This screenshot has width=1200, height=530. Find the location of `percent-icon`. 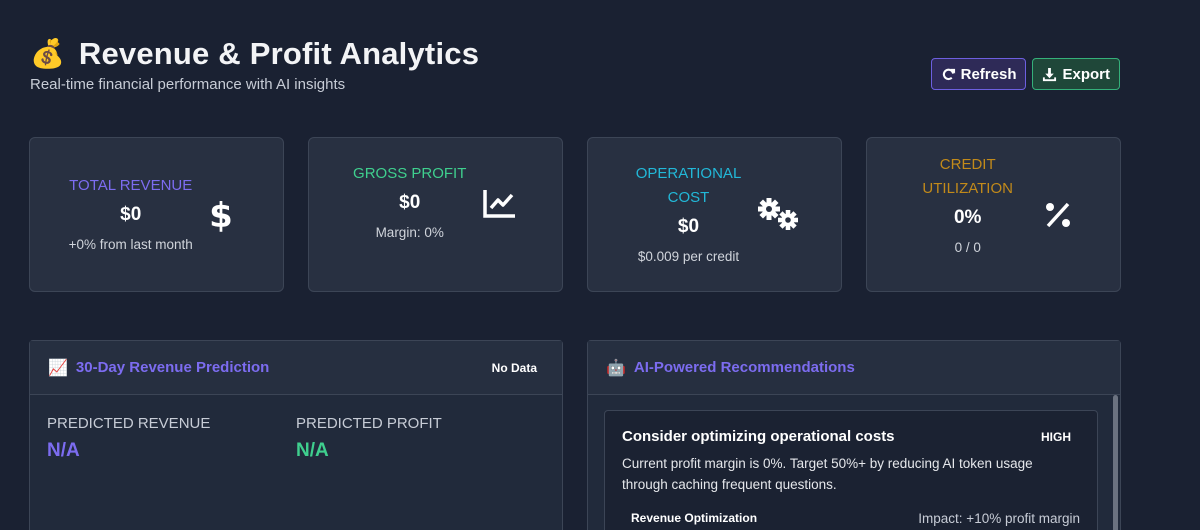

percent-icon is located at coordinates (1058, 215).